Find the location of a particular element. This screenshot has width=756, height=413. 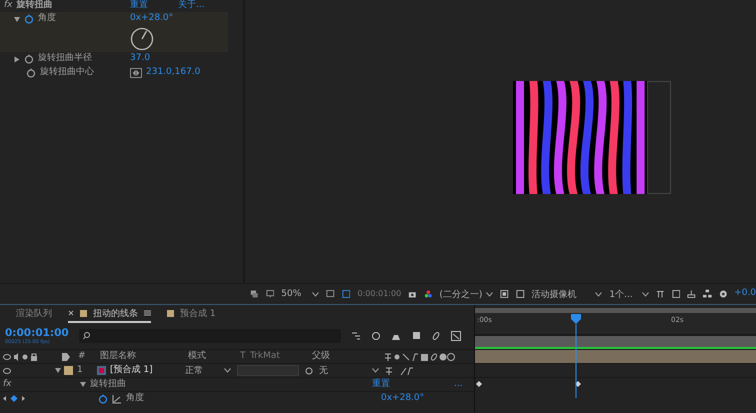

column-header: 图层名称 is located at coordinates (118, 357).